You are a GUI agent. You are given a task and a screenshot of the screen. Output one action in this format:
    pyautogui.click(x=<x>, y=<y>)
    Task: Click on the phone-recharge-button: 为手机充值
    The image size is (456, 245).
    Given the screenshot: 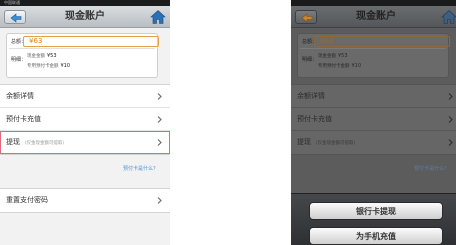 What is the action you would take?
    pyautogui.click(x=376, y=236)
    